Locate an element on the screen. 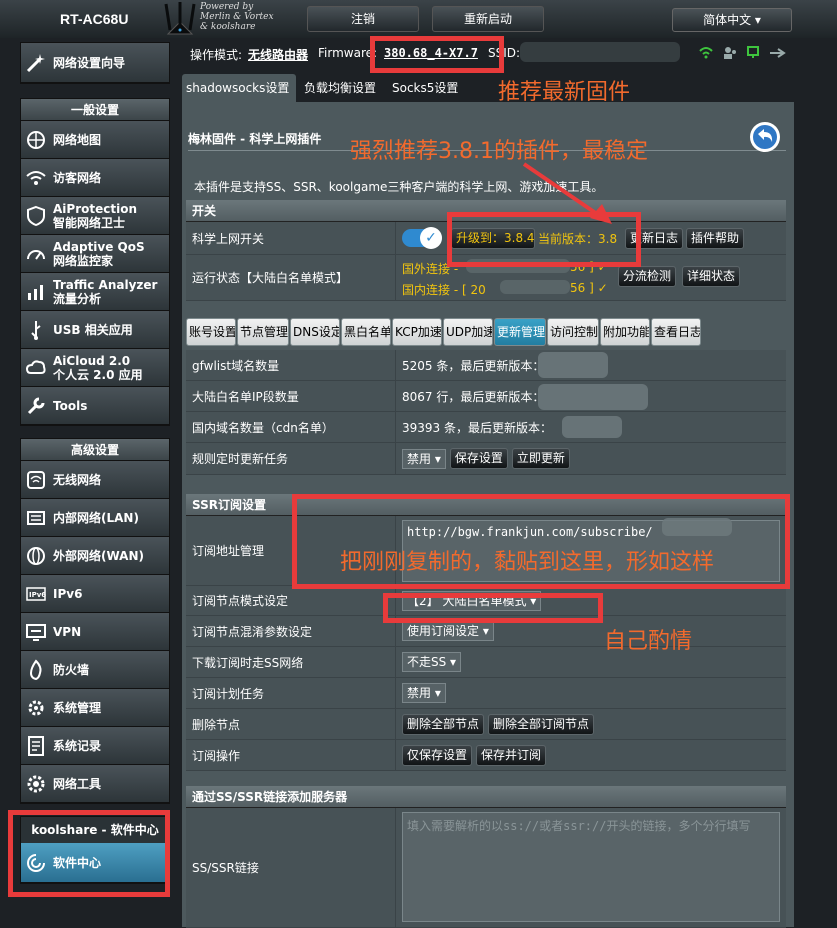 This screenshot has width=837, height=928. gfwlist-label: gfwlist域名数量 is located at coordinates (291, 365).